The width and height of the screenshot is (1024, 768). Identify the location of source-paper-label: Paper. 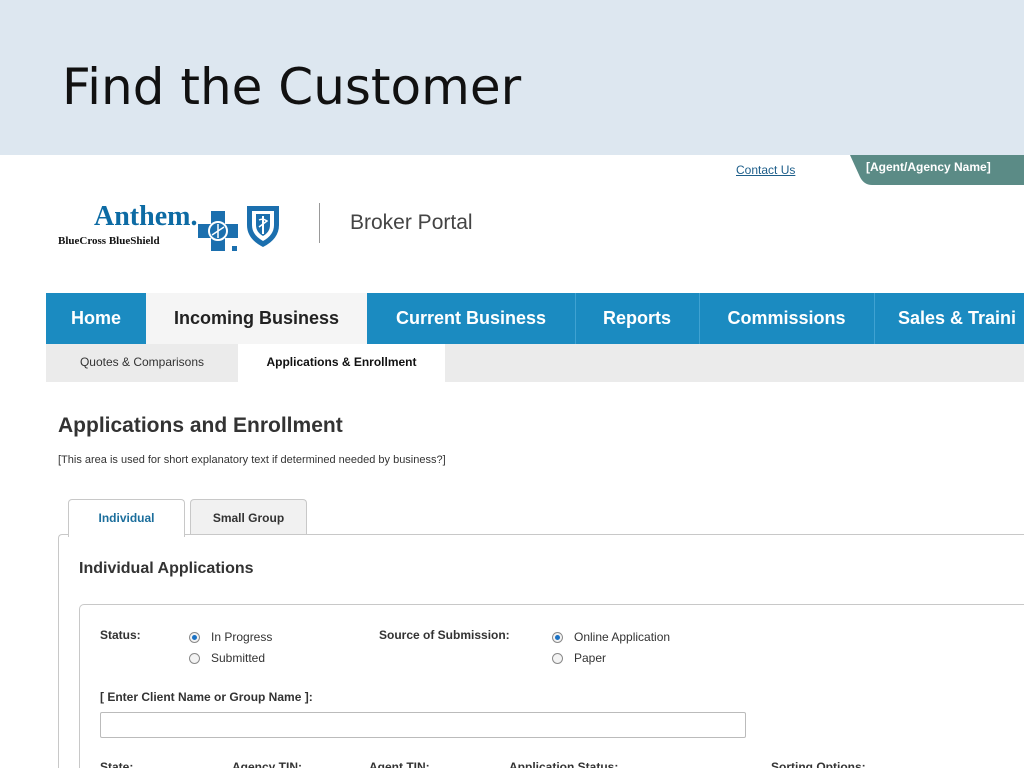
(590, 658).